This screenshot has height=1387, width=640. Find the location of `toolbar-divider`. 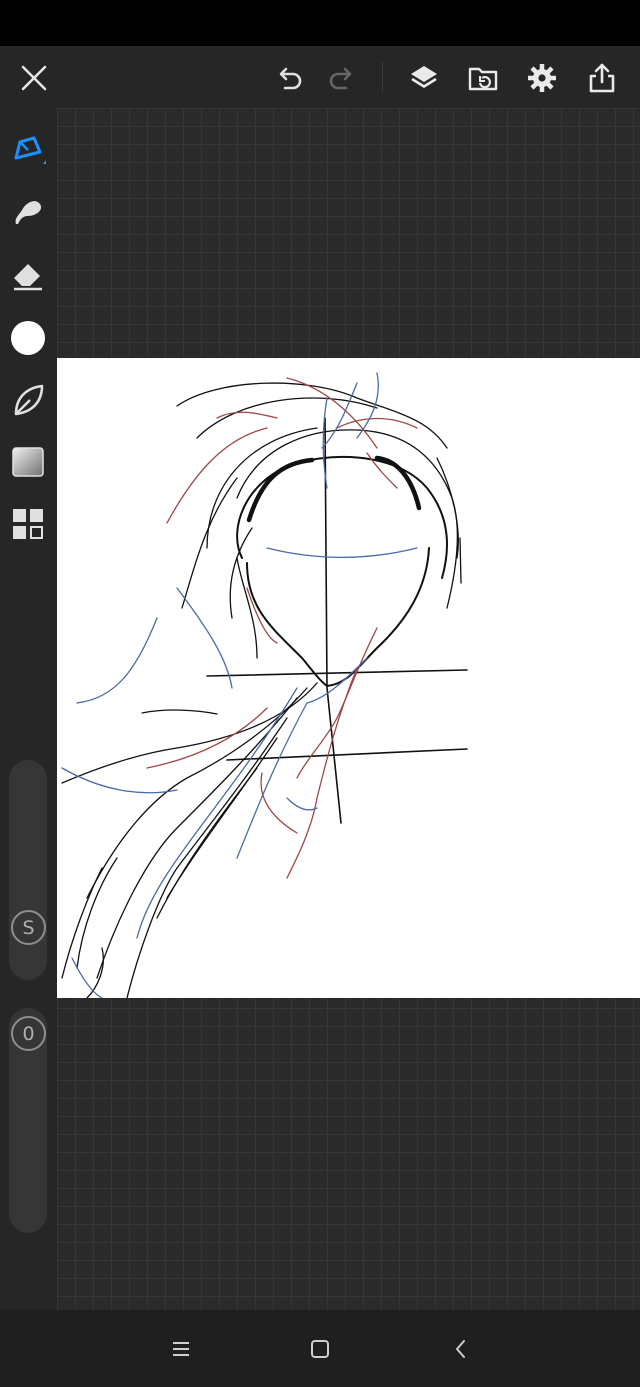

toolbar-divider is located at coordinates (382, 77).